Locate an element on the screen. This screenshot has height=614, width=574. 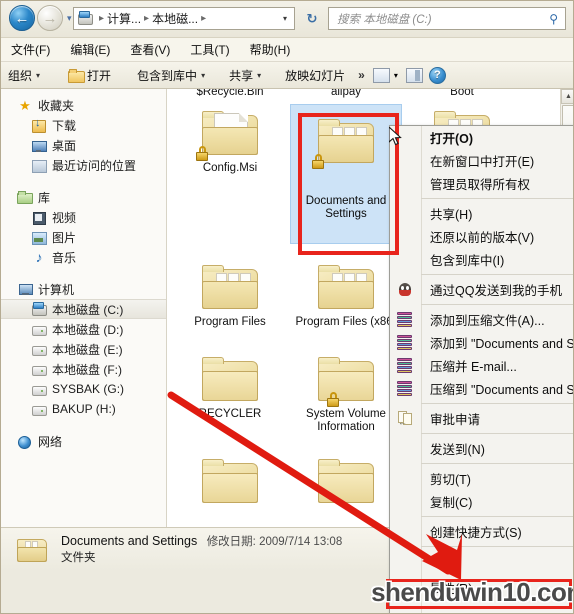
context-menu-item-send-via-qq: 通过QQ发送到我的手机 is located at coordinates (481, 289).